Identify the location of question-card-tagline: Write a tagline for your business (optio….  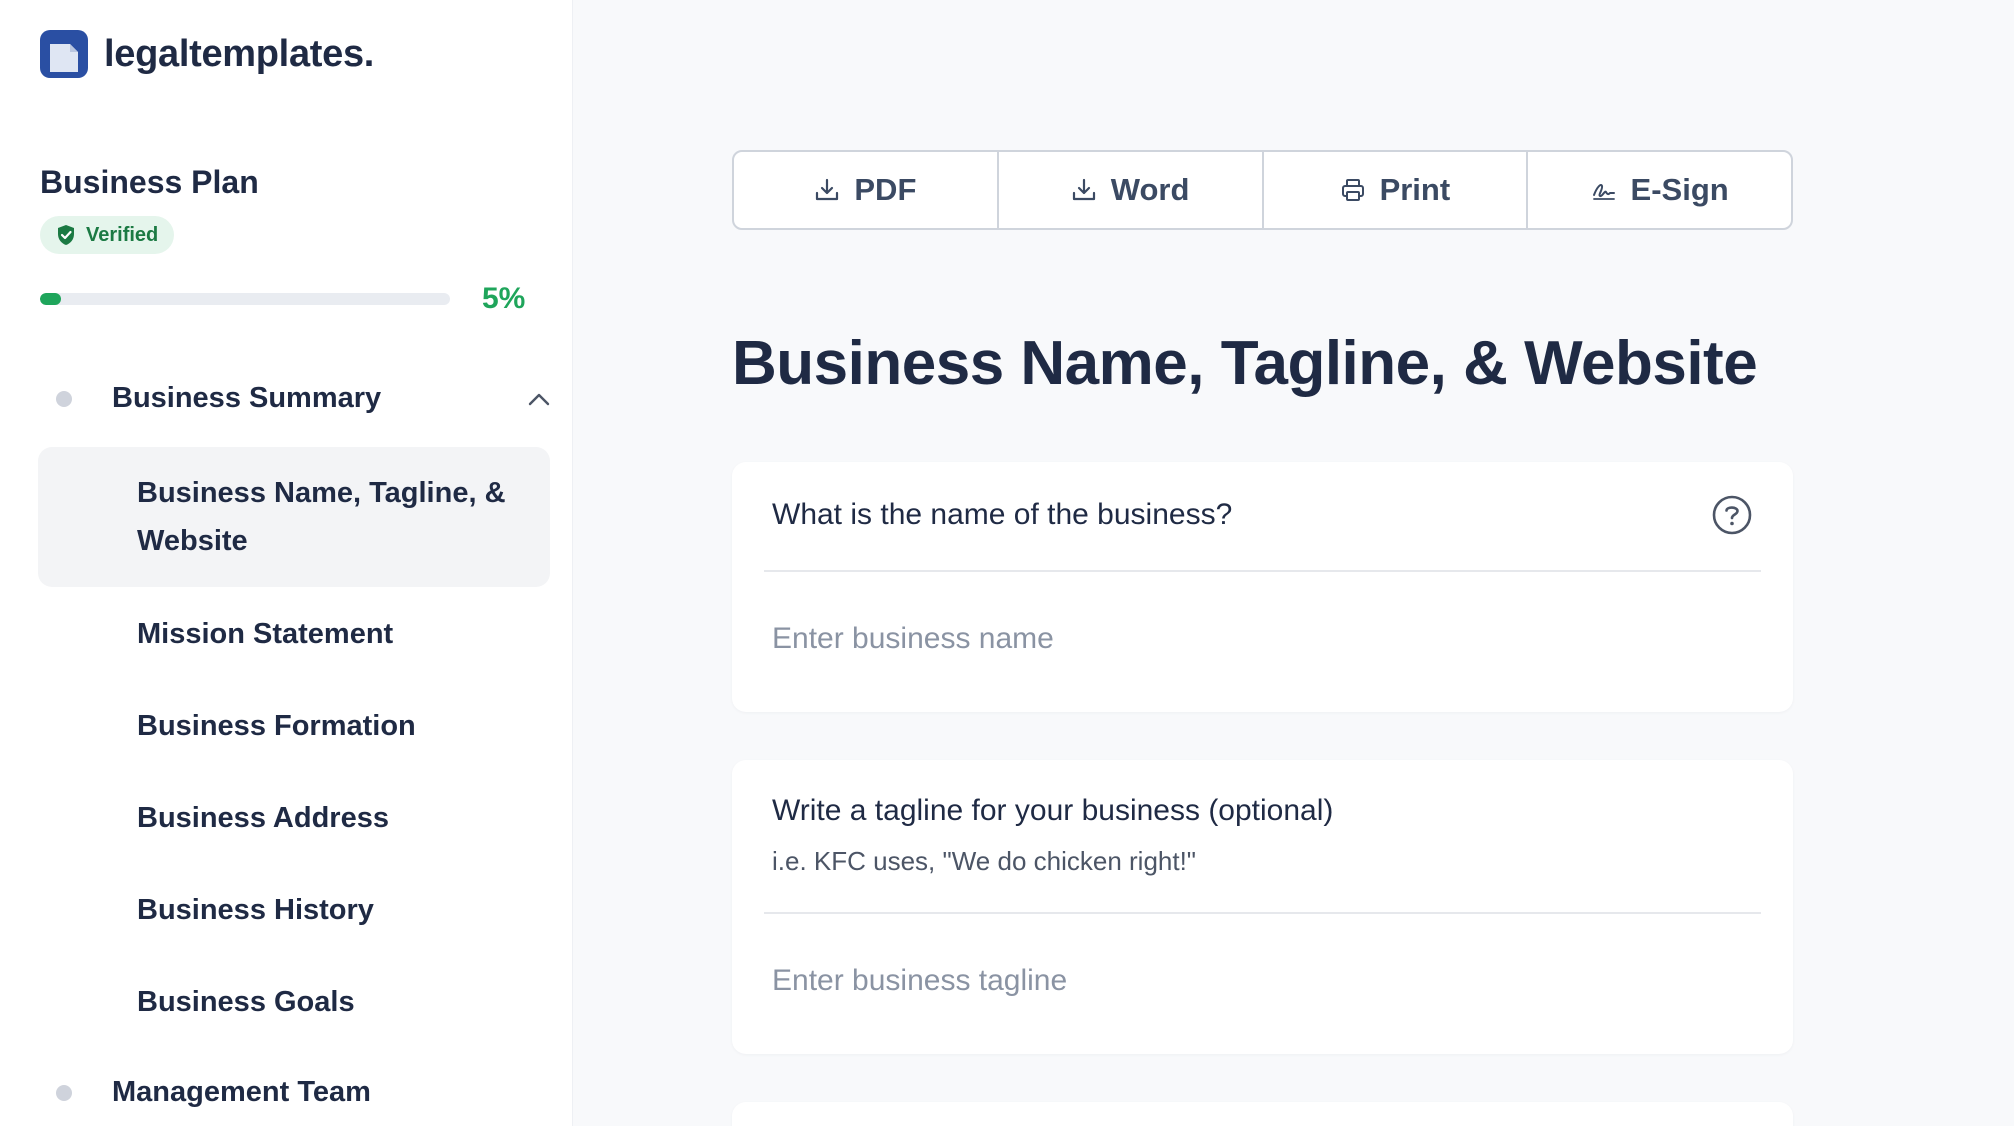
(1262, 907).